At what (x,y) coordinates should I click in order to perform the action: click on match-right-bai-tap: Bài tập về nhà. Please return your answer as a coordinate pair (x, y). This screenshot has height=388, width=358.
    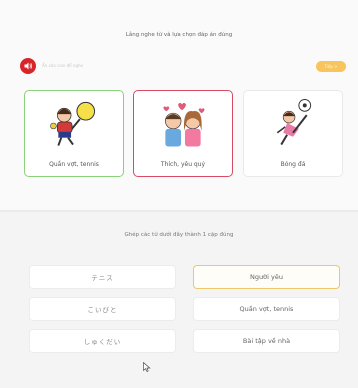
    Looking at the image, I should click on (266, 341).